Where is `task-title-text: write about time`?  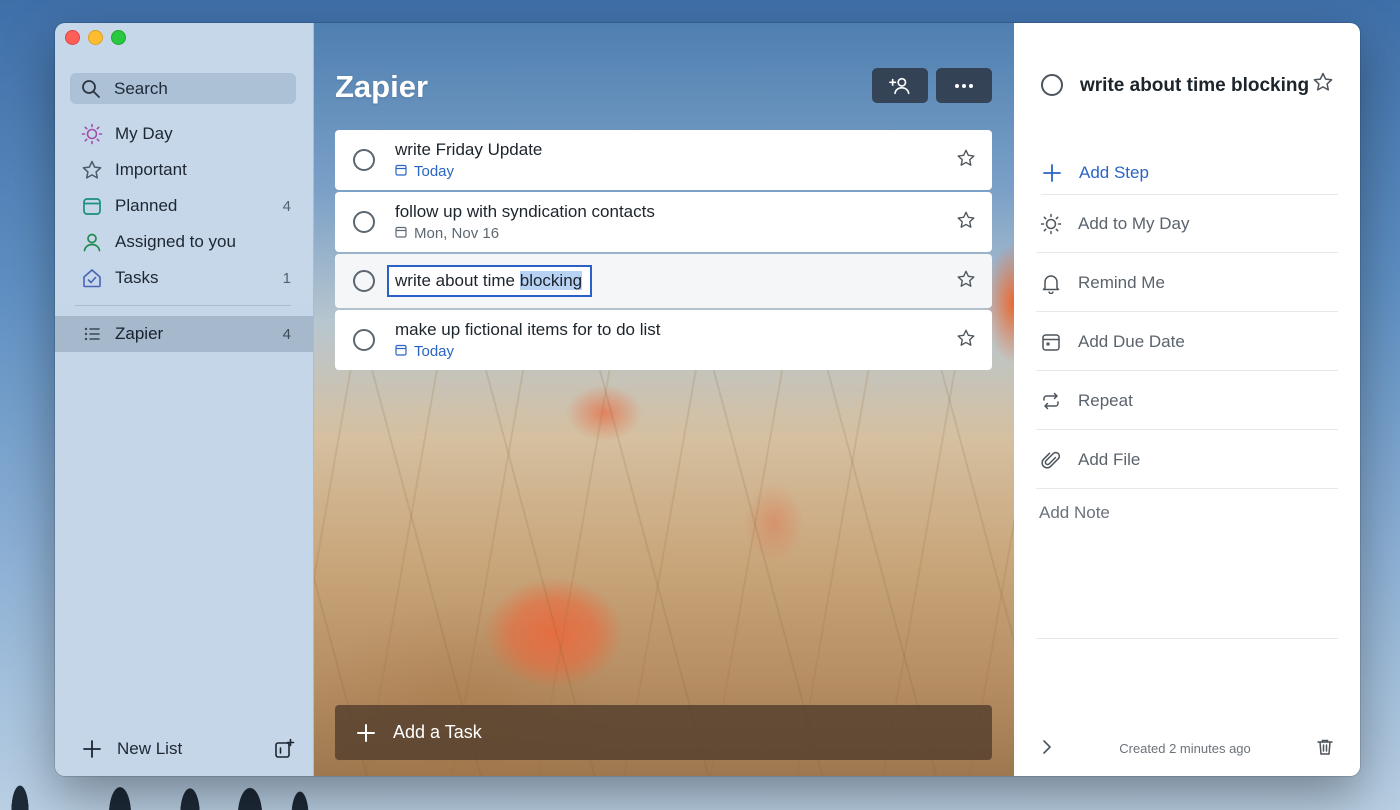 task-title-text: write about time is located at coordinates (457, 280).